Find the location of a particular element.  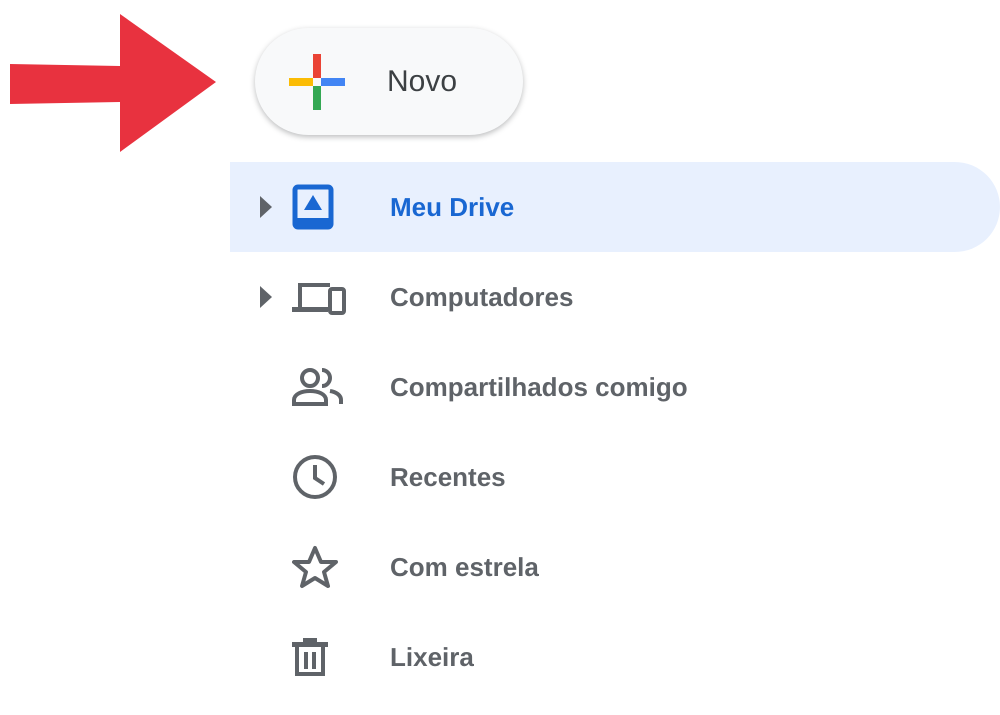

plus-icon is located at coordinates (317, 82).